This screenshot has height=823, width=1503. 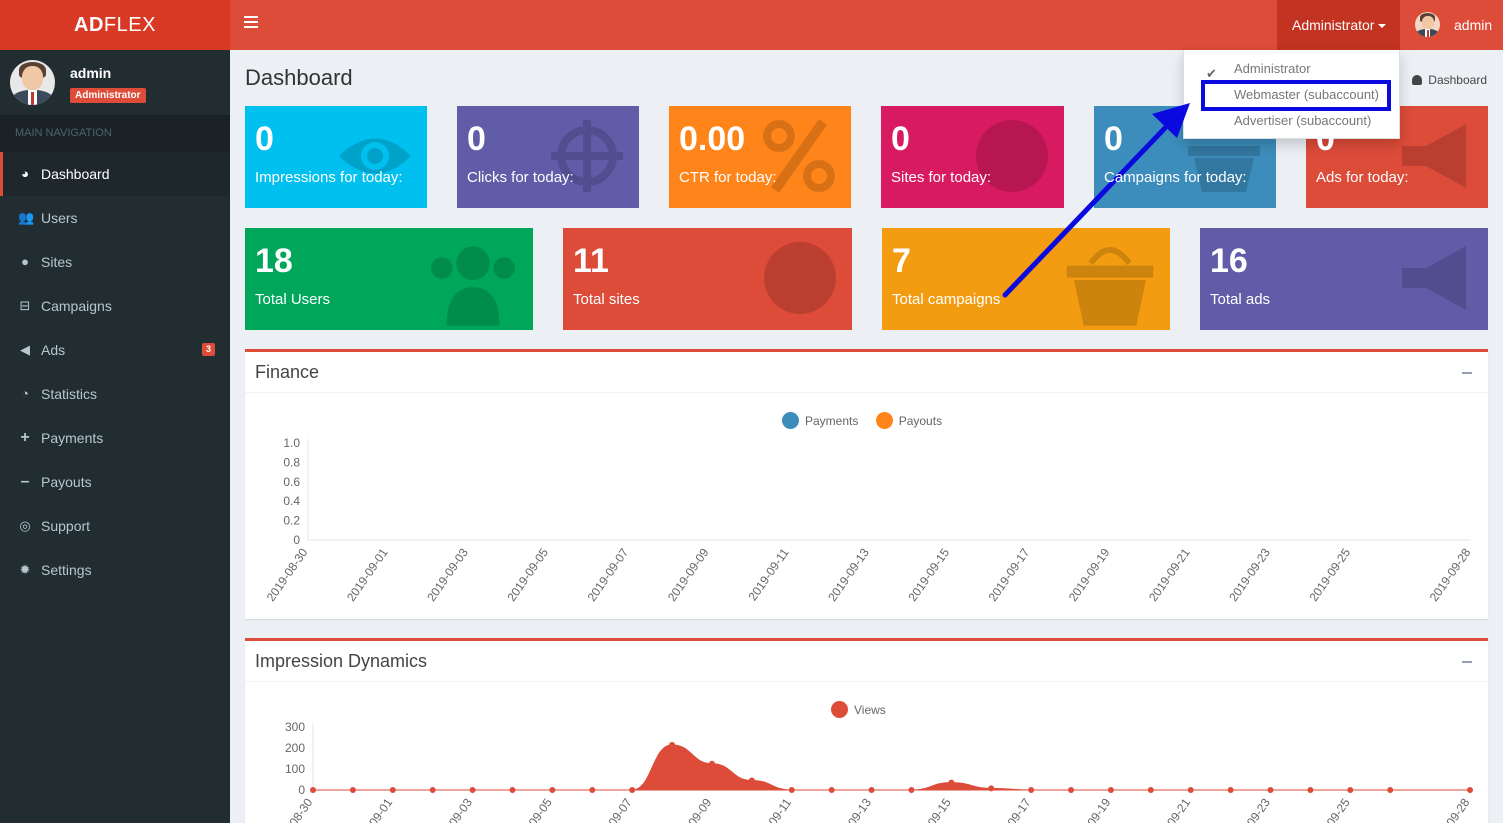 What do you see at coordinates (760, 157) in the screenshot?
I see `stat-box-ctr: 0.00 CTR for today:` at bounding box center [760, 157].